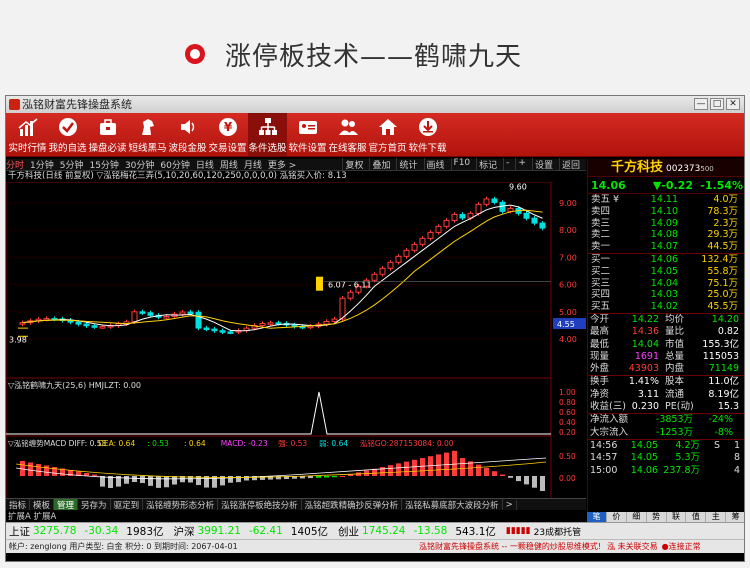 This screenshot has height=568, width=750. I want to click on quote-panel-tab: 笔, so click(597, 517).